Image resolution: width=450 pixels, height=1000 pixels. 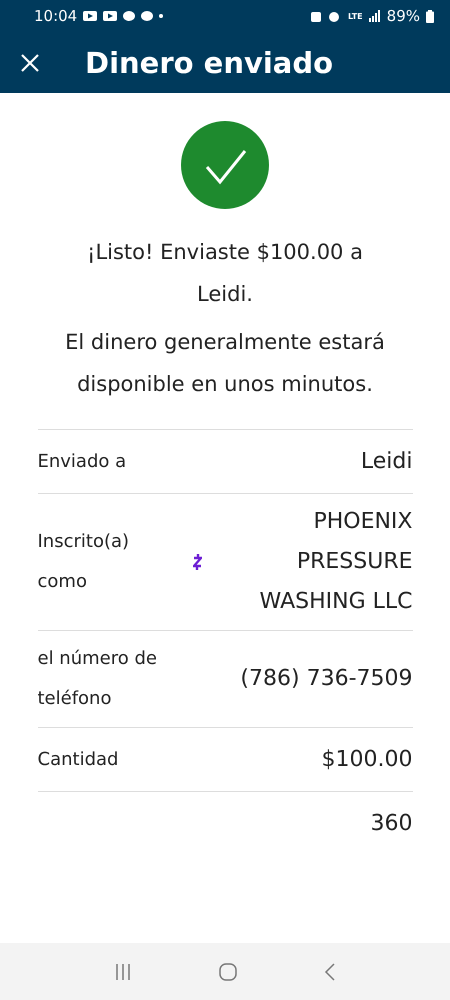 I want to click on page-title: Dinero enviado, so click(x=209, y=63).